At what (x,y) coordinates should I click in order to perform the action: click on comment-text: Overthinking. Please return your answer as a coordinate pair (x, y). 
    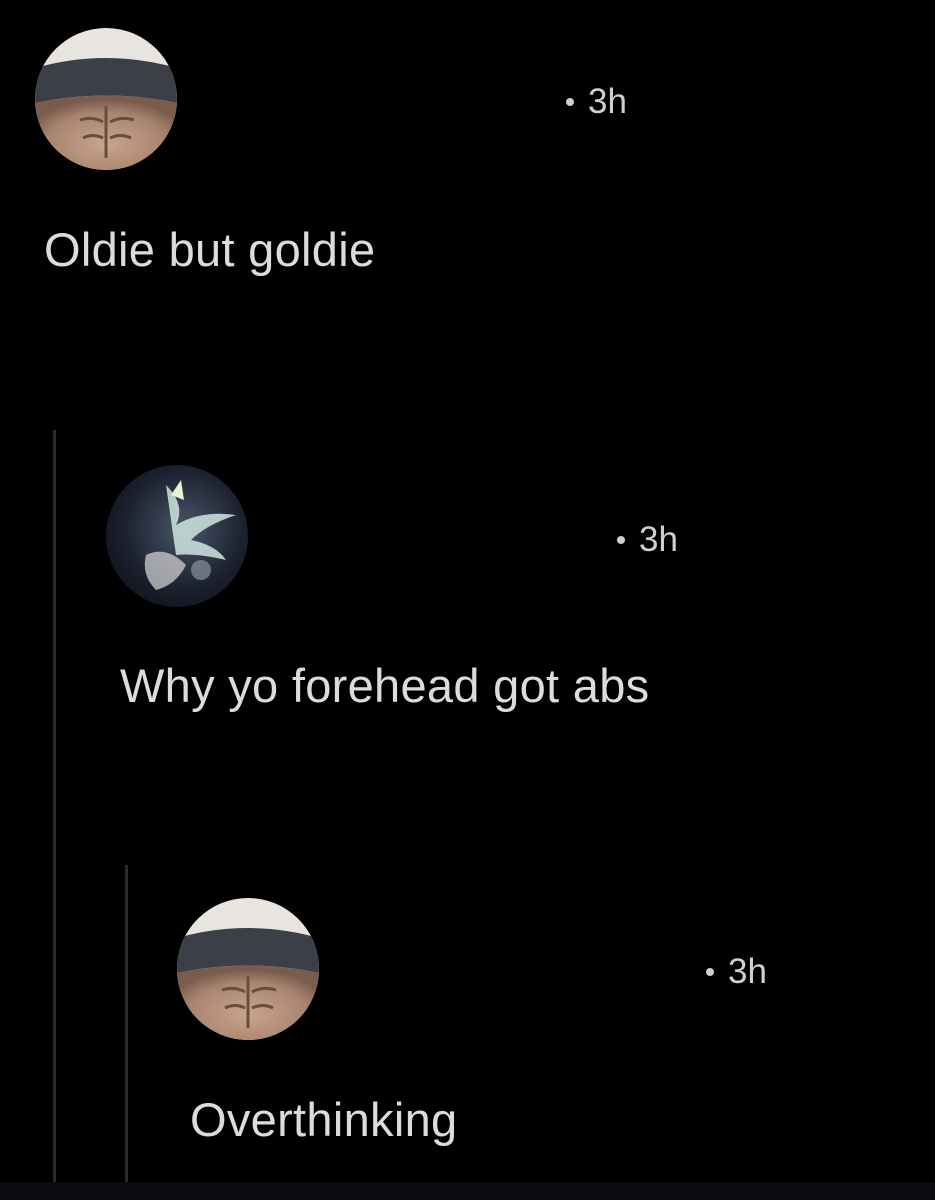
    Looking at the image, I should click on (324, 1119).